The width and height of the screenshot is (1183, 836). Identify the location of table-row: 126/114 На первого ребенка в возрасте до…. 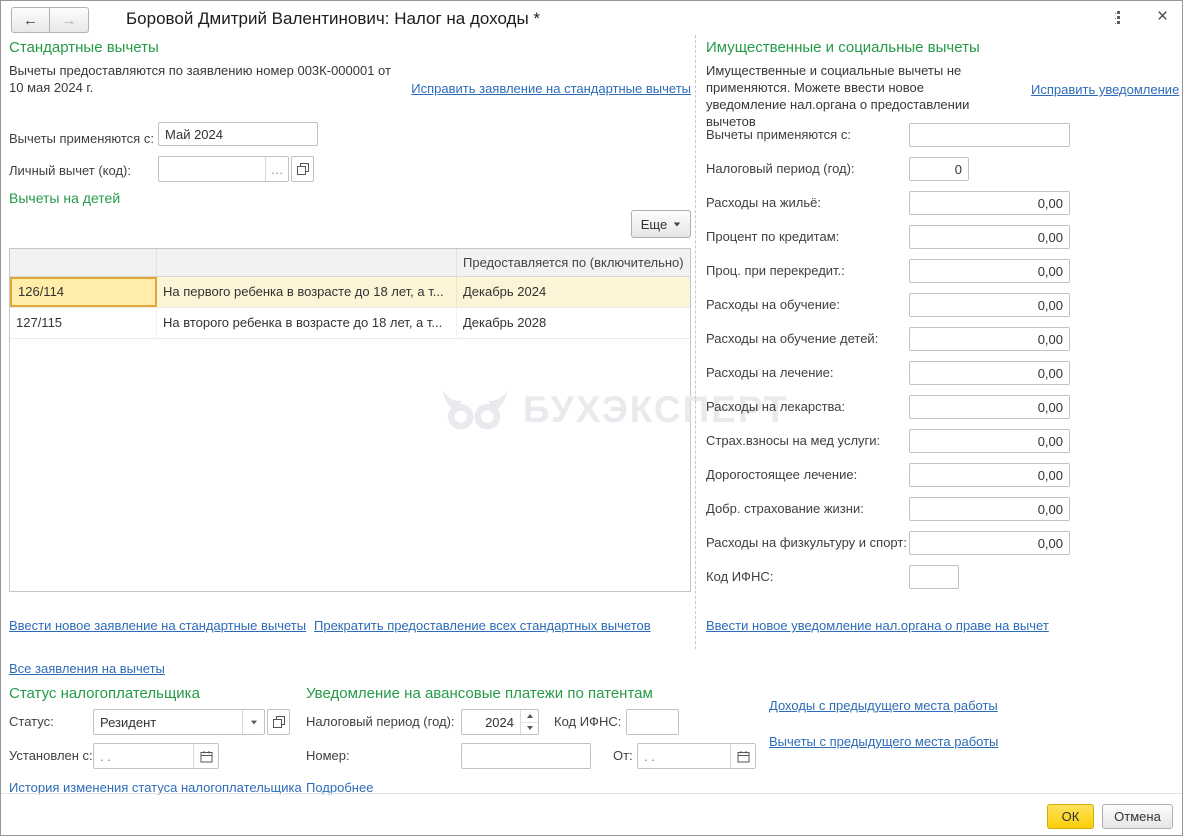
(350, 292).